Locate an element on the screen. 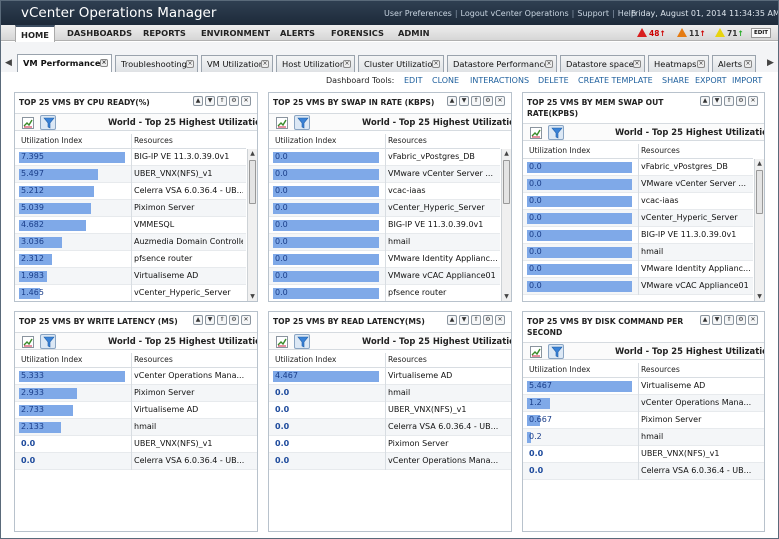  alert-warning: 71↑ is located at coordinates (729, 33).